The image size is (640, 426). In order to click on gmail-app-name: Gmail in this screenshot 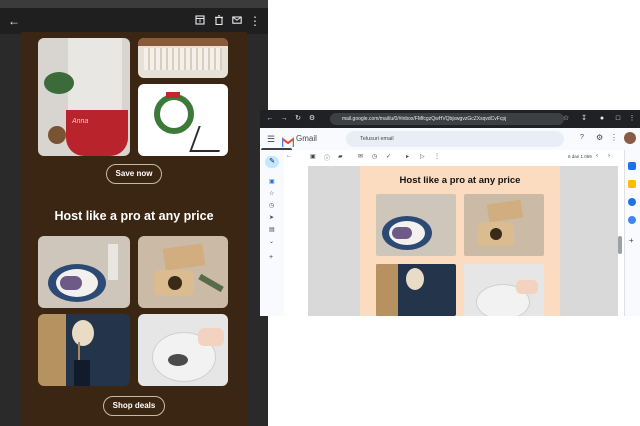, I will do `click(306, 138)`.